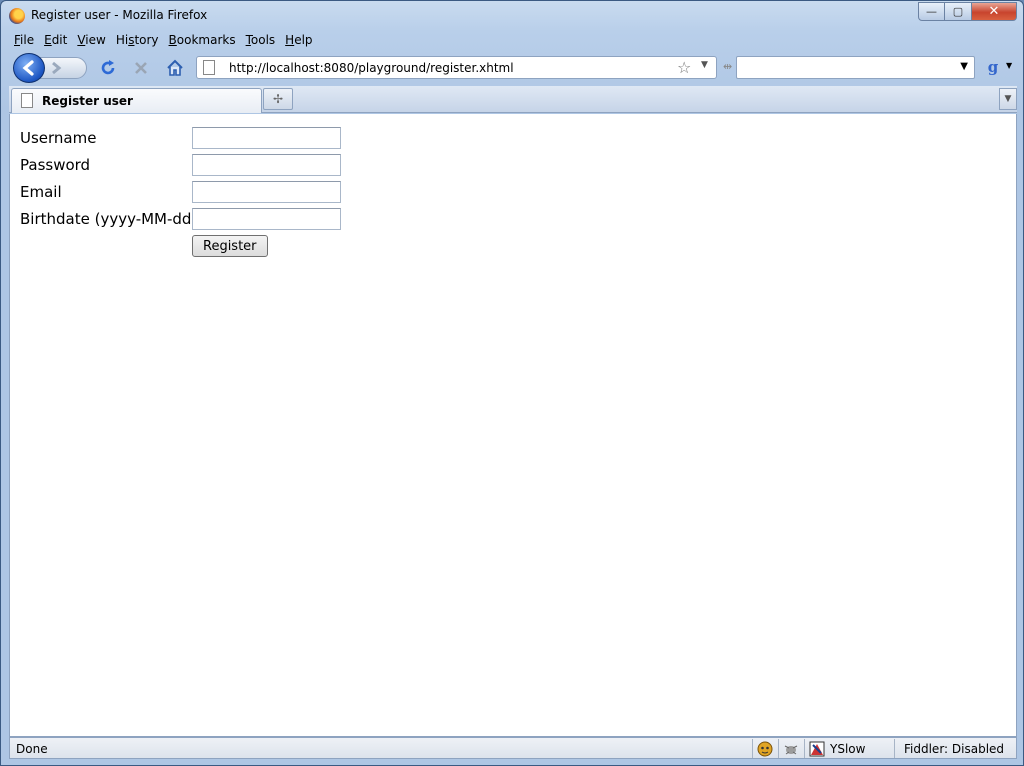 Image resolution: width=1024 pixels, height=766 pixels. I want to click on toolbar-splitter: ⇹, so click(727, 66).